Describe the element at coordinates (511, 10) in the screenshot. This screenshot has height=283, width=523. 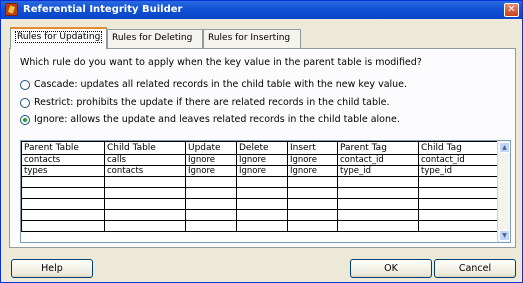
I see `close-button: ✕` at that location.